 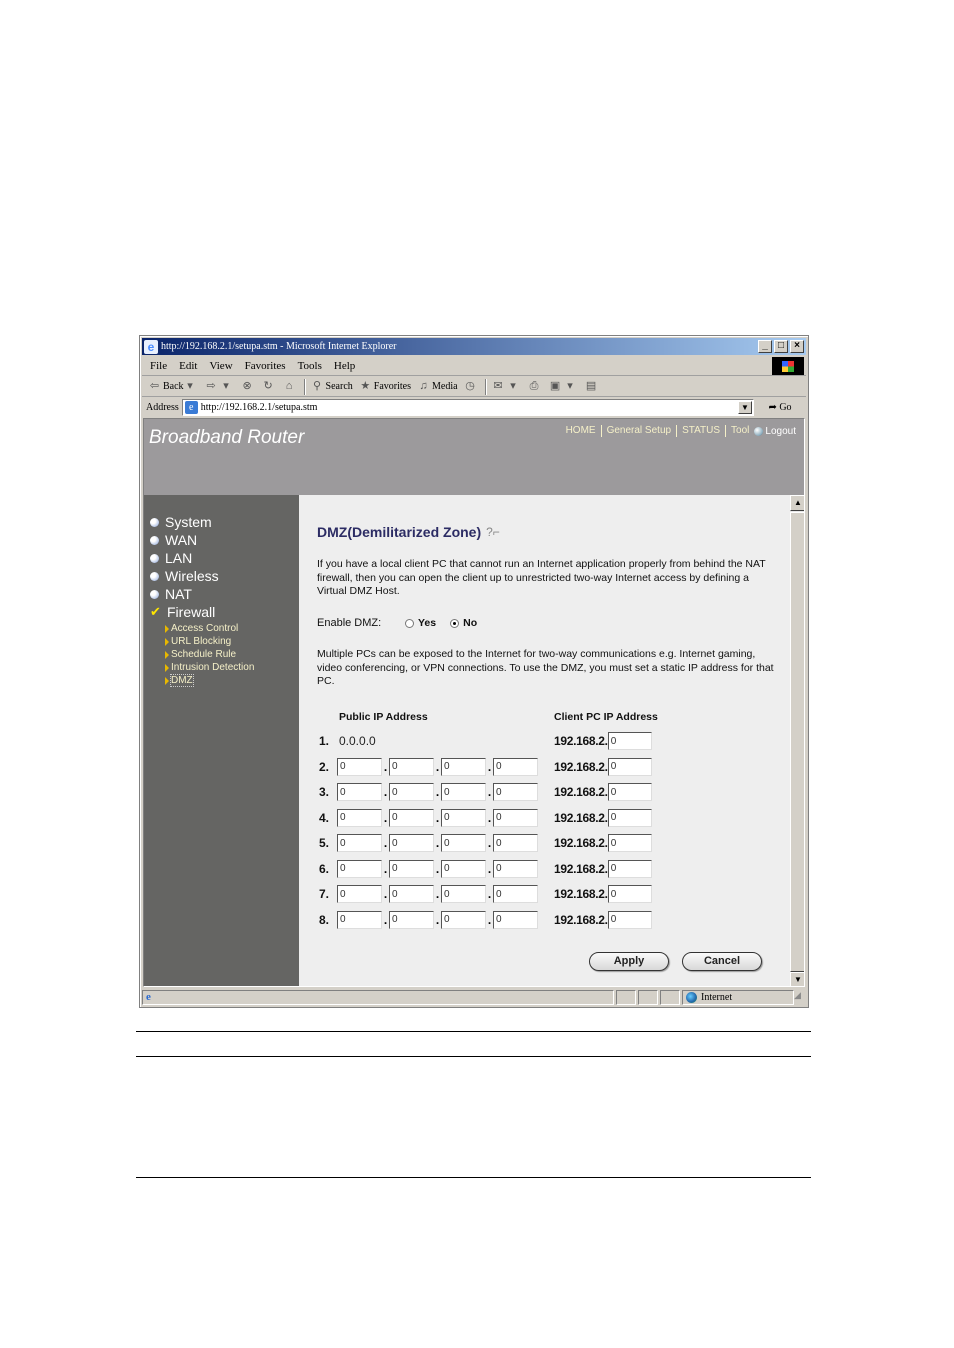 I want to click on submenu-dmz: DMZ, so click(x=209, y=680).